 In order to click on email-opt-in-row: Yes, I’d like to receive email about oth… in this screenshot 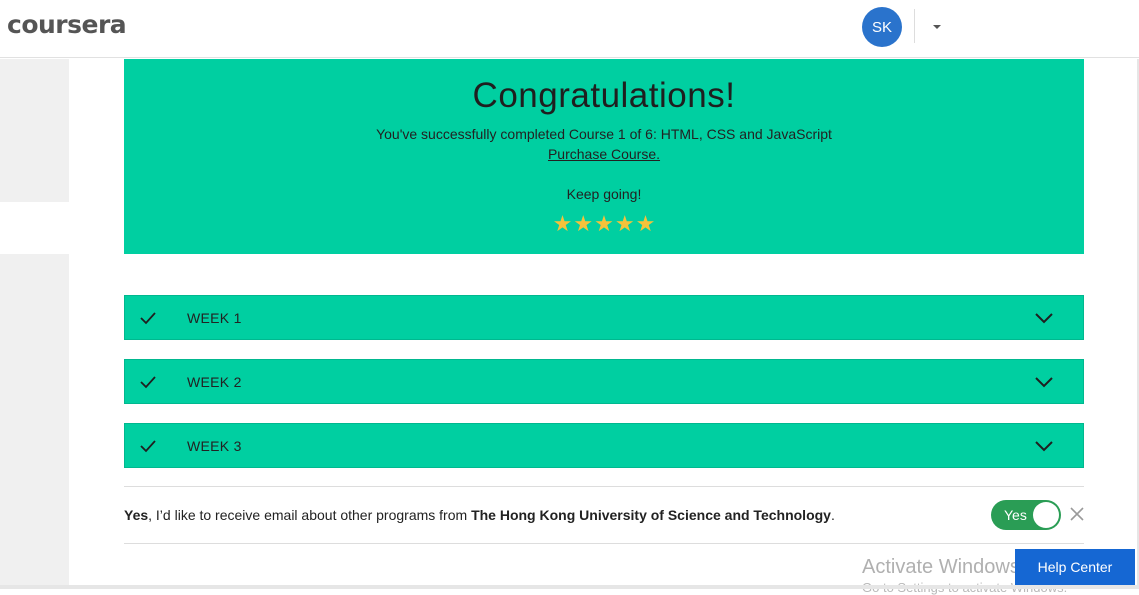, I will do `click(604, 515)`.